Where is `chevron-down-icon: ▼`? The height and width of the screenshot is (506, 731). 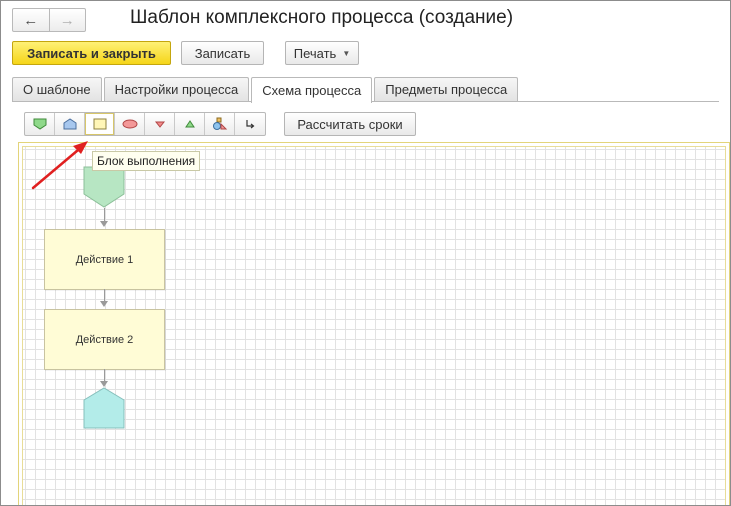
chevron-down-icon: ▼ is located at coordinates (346, 53).